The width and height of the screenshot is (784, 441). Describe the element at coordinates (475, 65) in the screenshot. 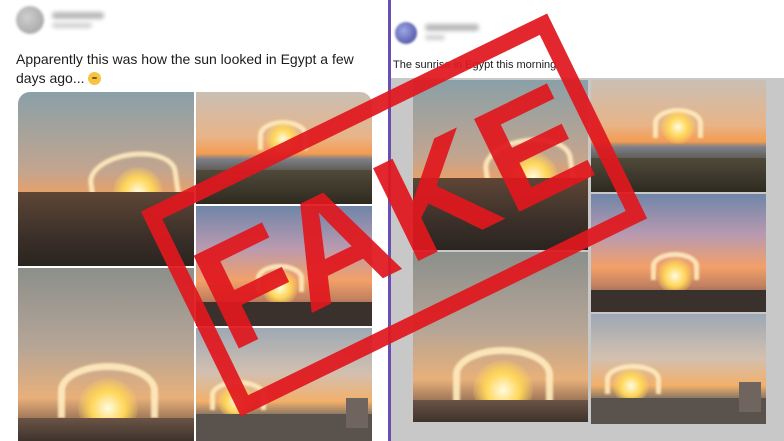

I see `post-caption: The sunrise in Egypt this morning` at that location.